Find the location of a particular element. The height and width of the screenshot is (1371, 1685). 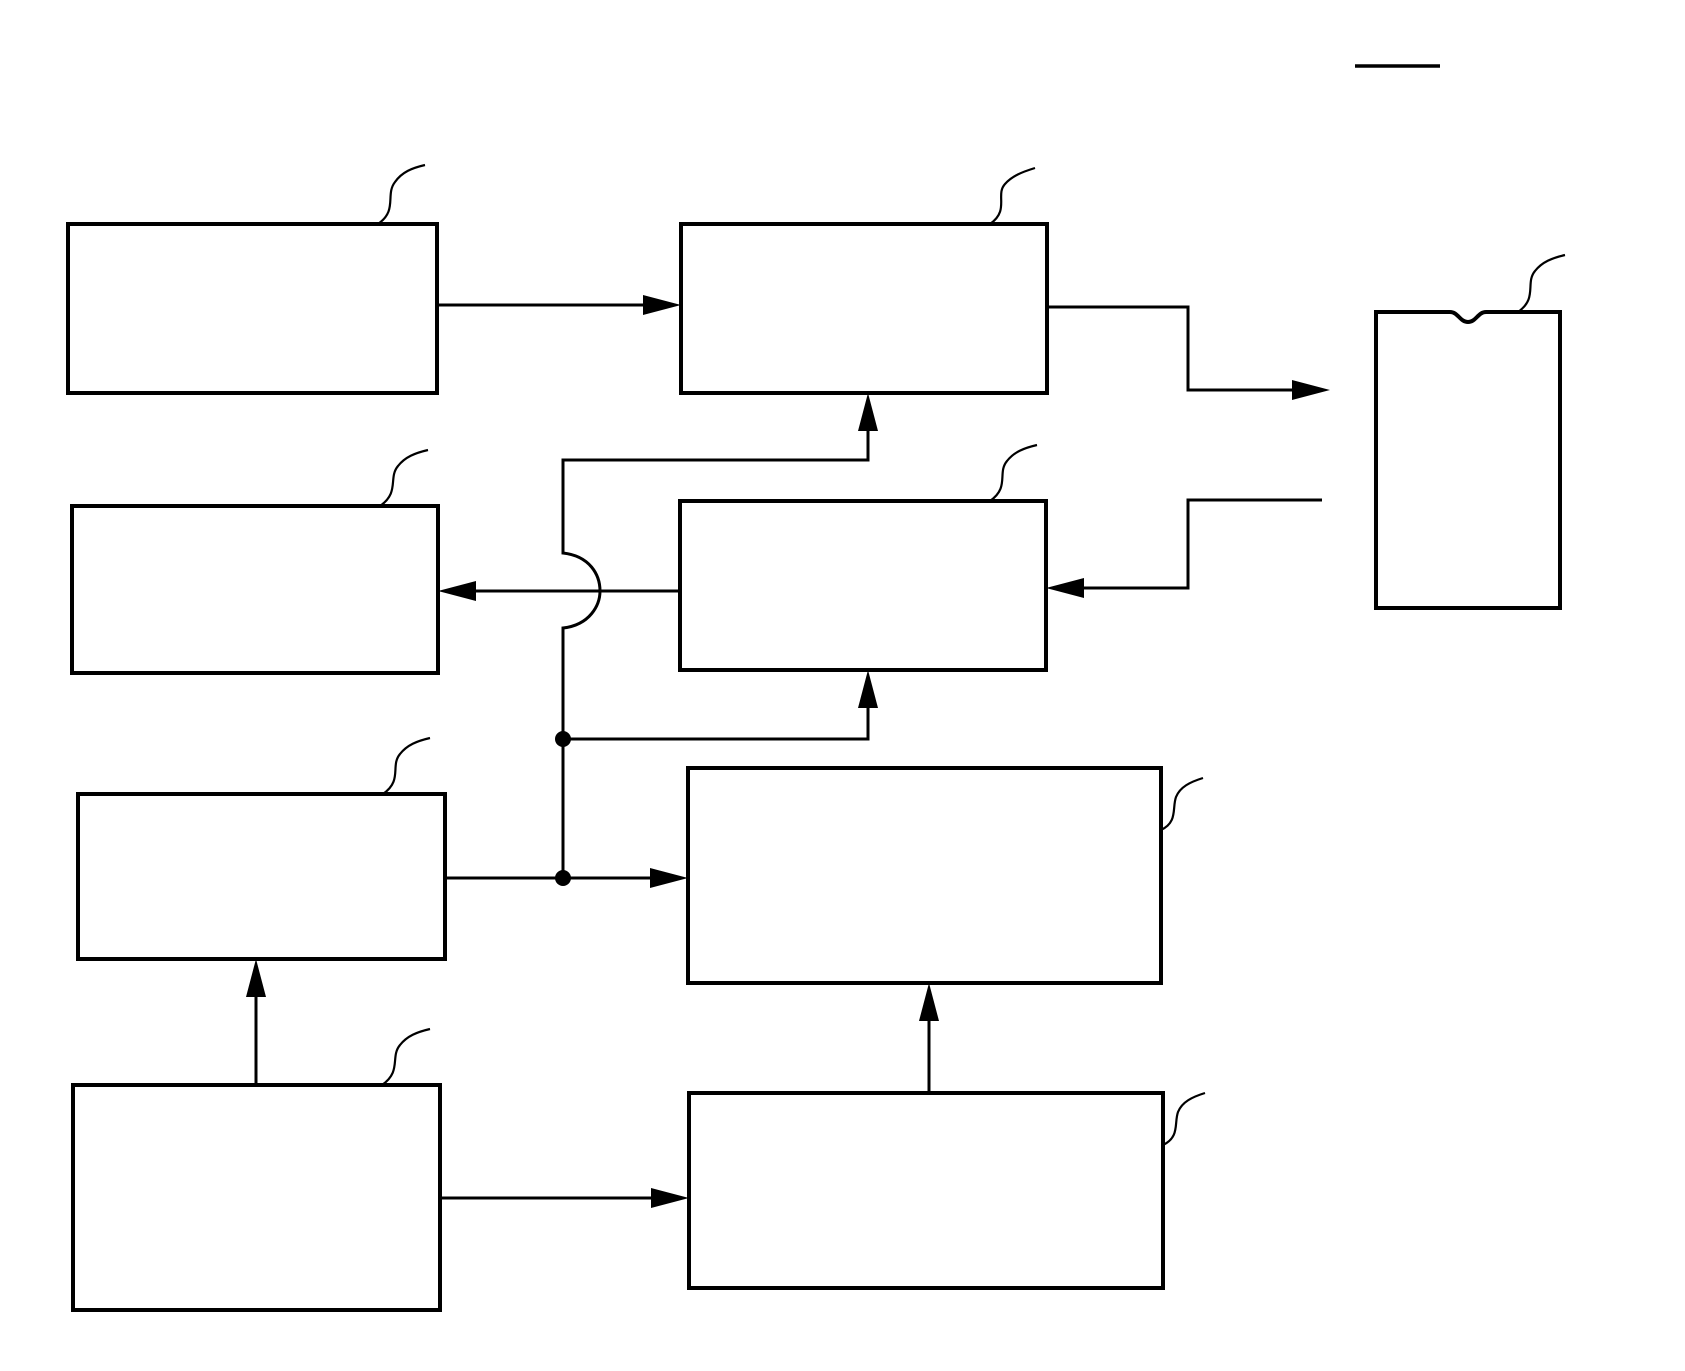

block-judging is located at coordinates (255, 561).